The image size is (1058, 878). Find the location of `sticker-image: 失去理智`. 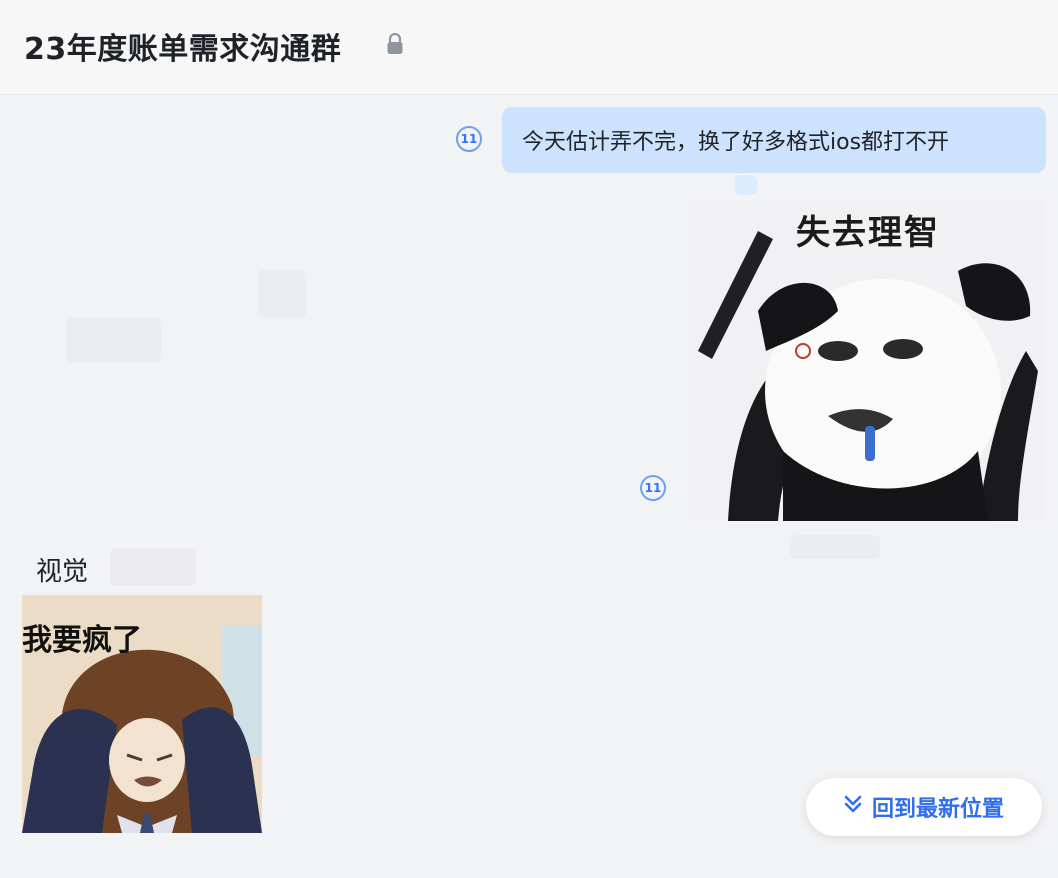

sticker-image: 失去理智 is located at coordinates (866, 361).